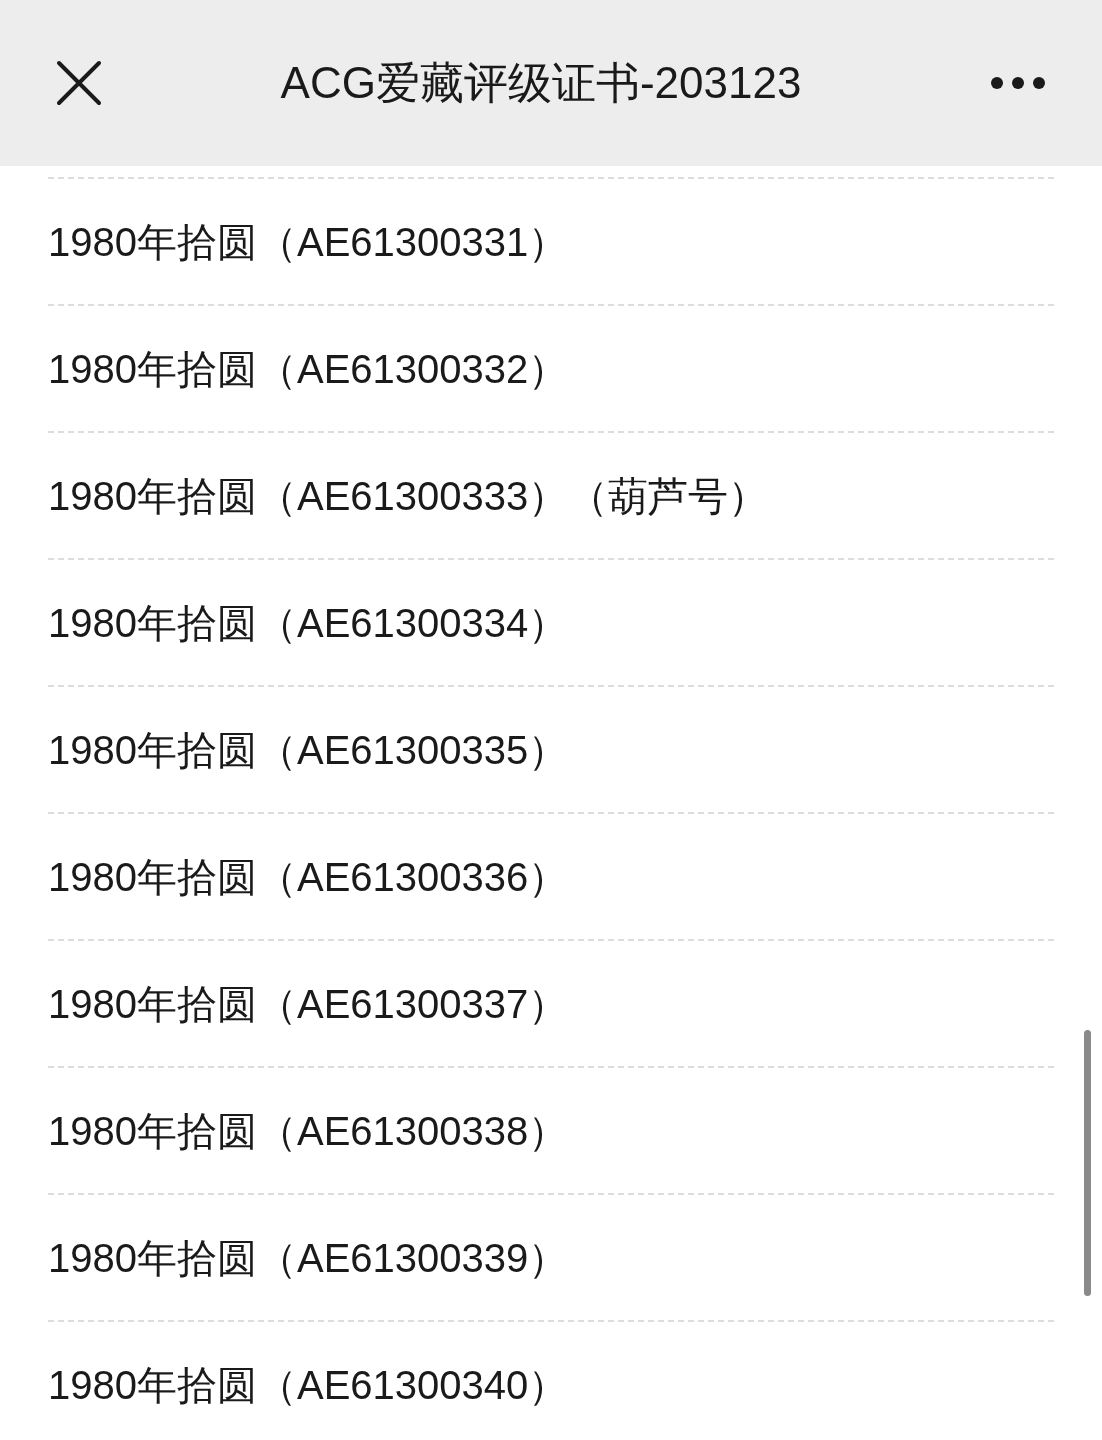 Image resolution: width=1102 pixels, height=1440 pixels. What do you see at coordinates (541, 83) in the screenshot?
I see `page-title: ACG爱藏评级证书-203123` at bounding box center [541, 83].